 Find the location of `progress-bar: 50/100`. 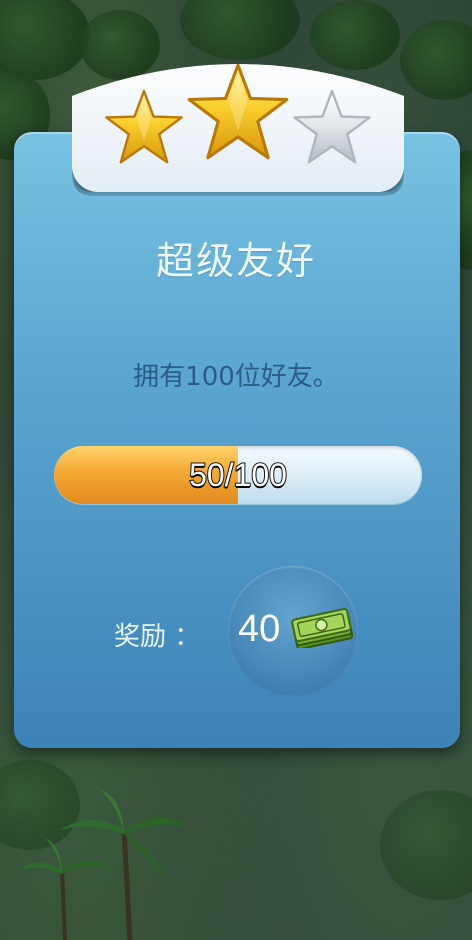

progress-bar: 50/100 is located at coordinates (238, 475).